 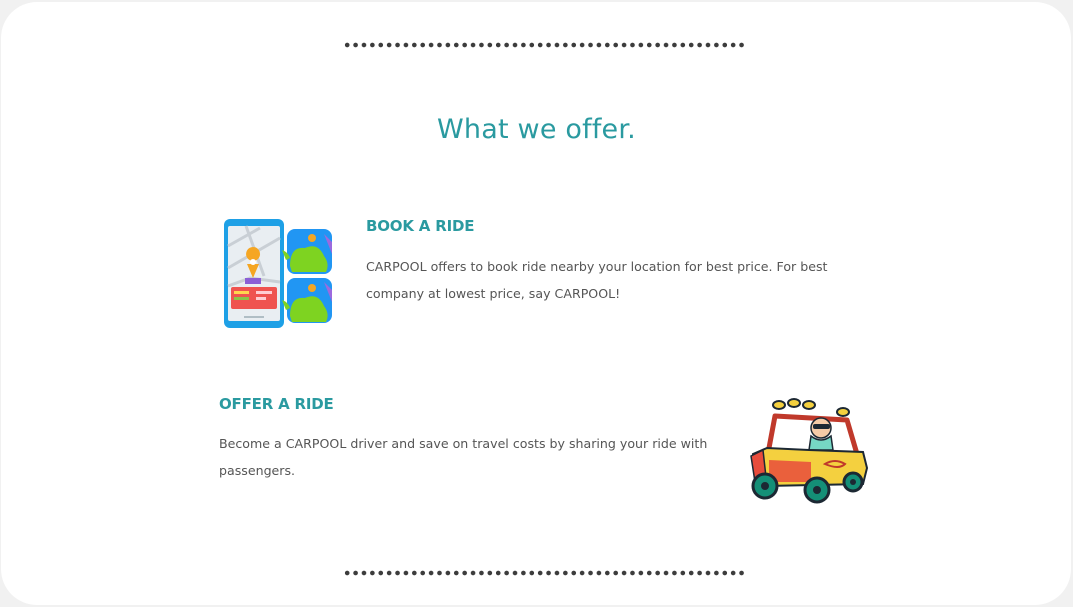 What do you see at coordinates (276, 404) in the screenshot?
I see `feature-heading-offer: OFFER A RIDE` at bounding box center [276, 404].